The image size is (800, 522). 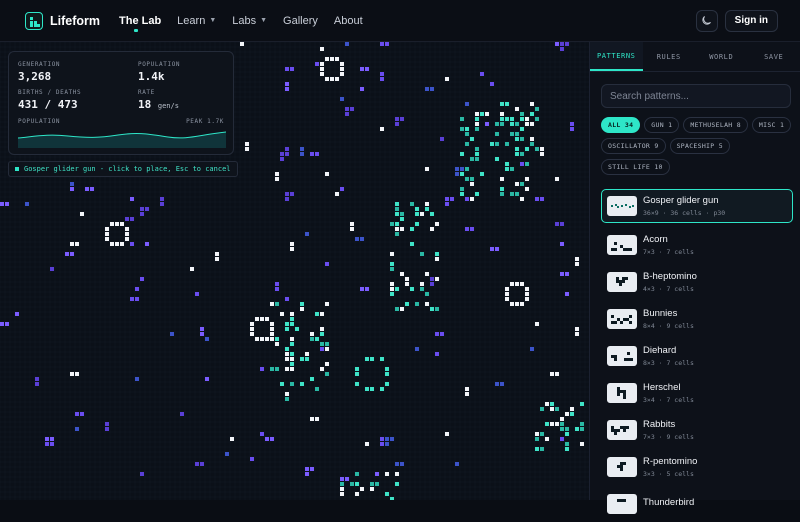 I want to click on chip-still-life: STILL LIFE 10, so click(x=635, y=167).